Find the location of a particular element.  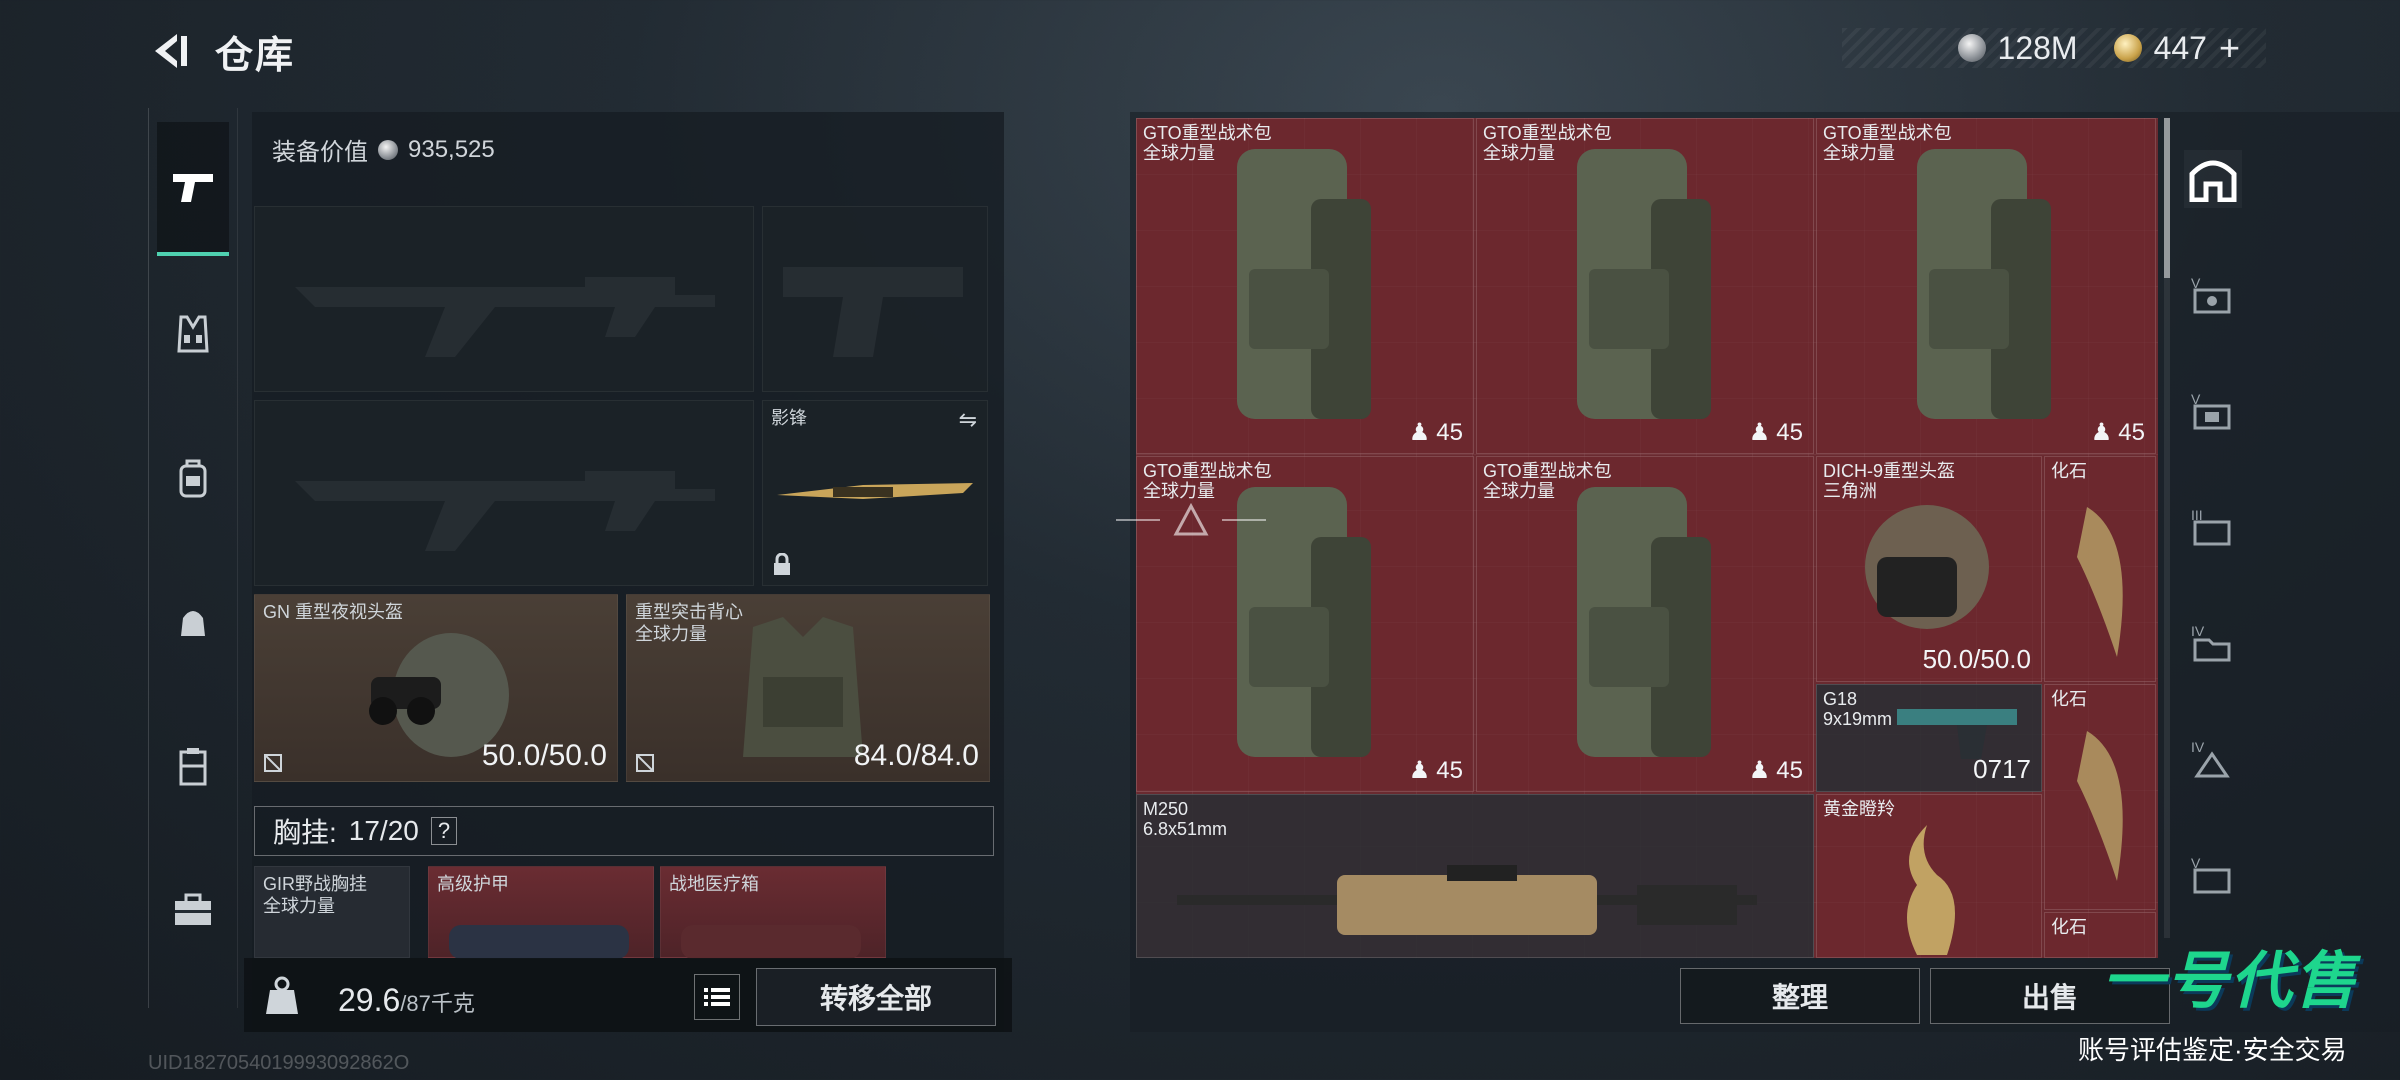

list-view-button is located at coordinates (717, 997).